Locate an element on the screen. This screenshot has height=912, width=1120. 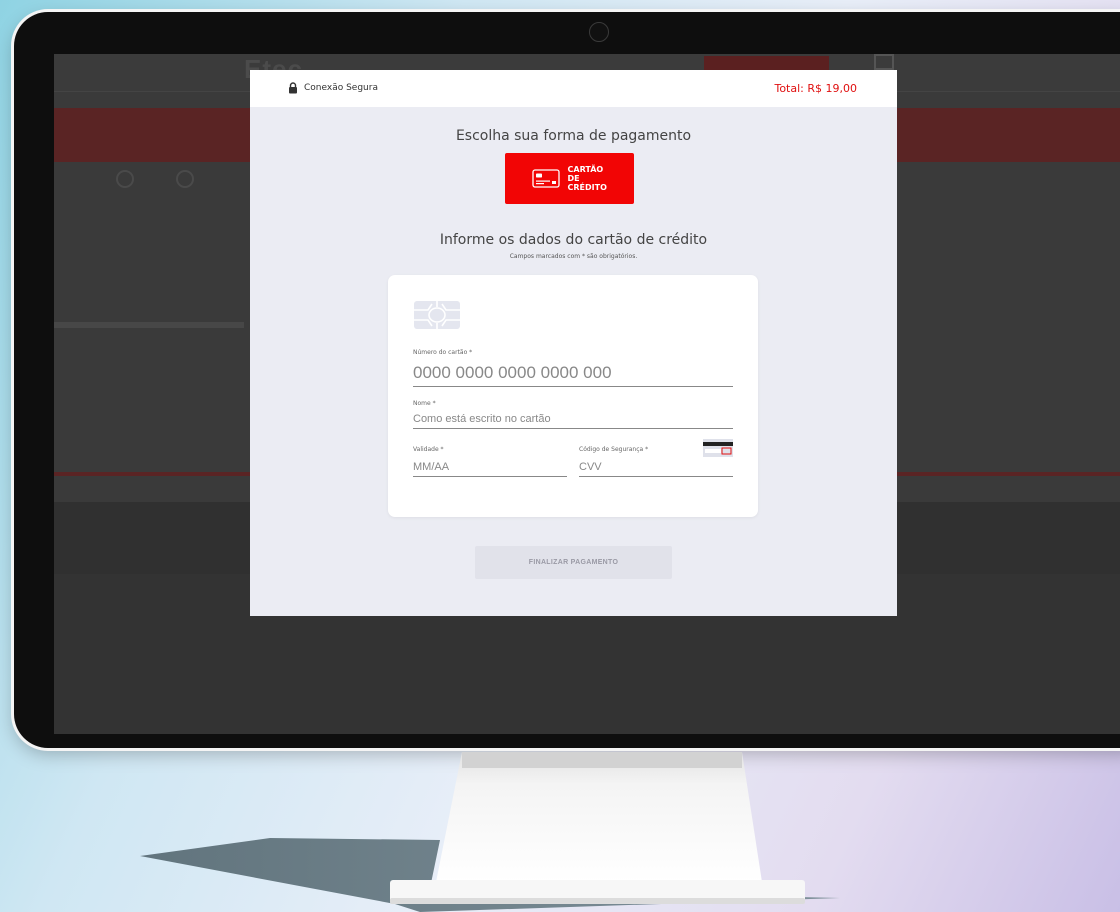
cvv-card-icon is located at coordinates (718, 448).